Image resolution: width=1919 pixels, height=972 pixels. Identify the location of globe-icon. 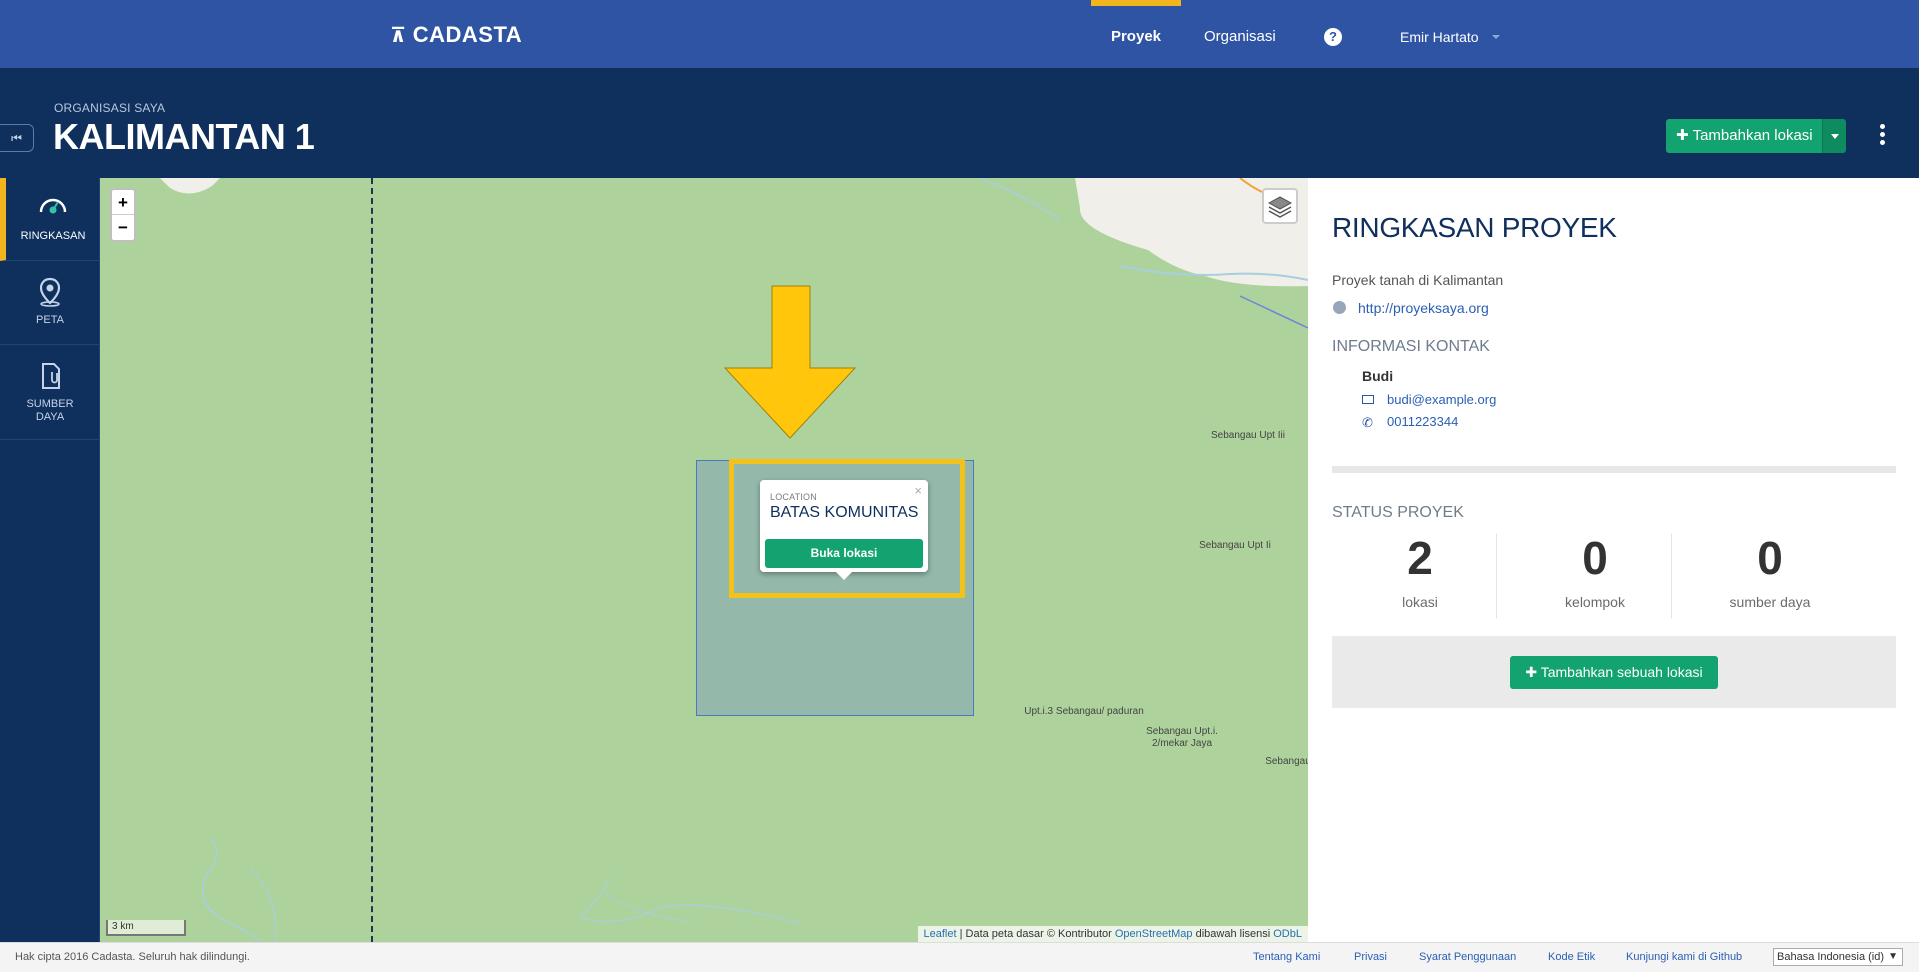
(1339, 307).